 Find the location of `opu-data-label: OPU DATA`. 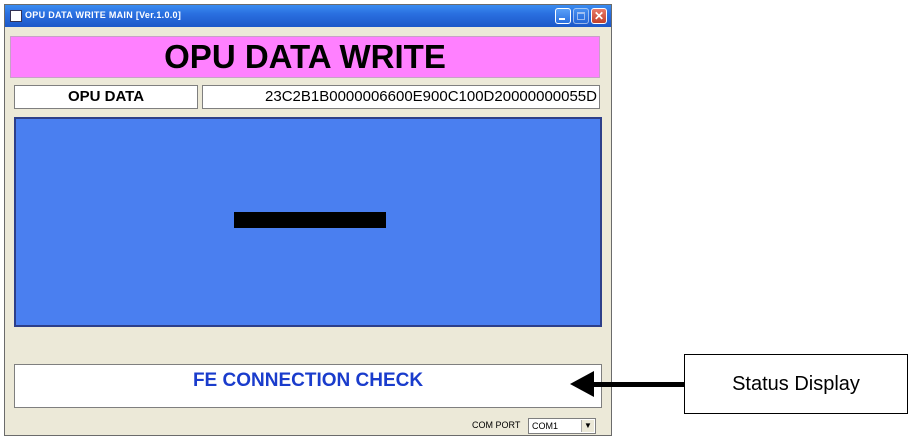

opu-data-label: OPU DATA is located at coordinates (106, 97).